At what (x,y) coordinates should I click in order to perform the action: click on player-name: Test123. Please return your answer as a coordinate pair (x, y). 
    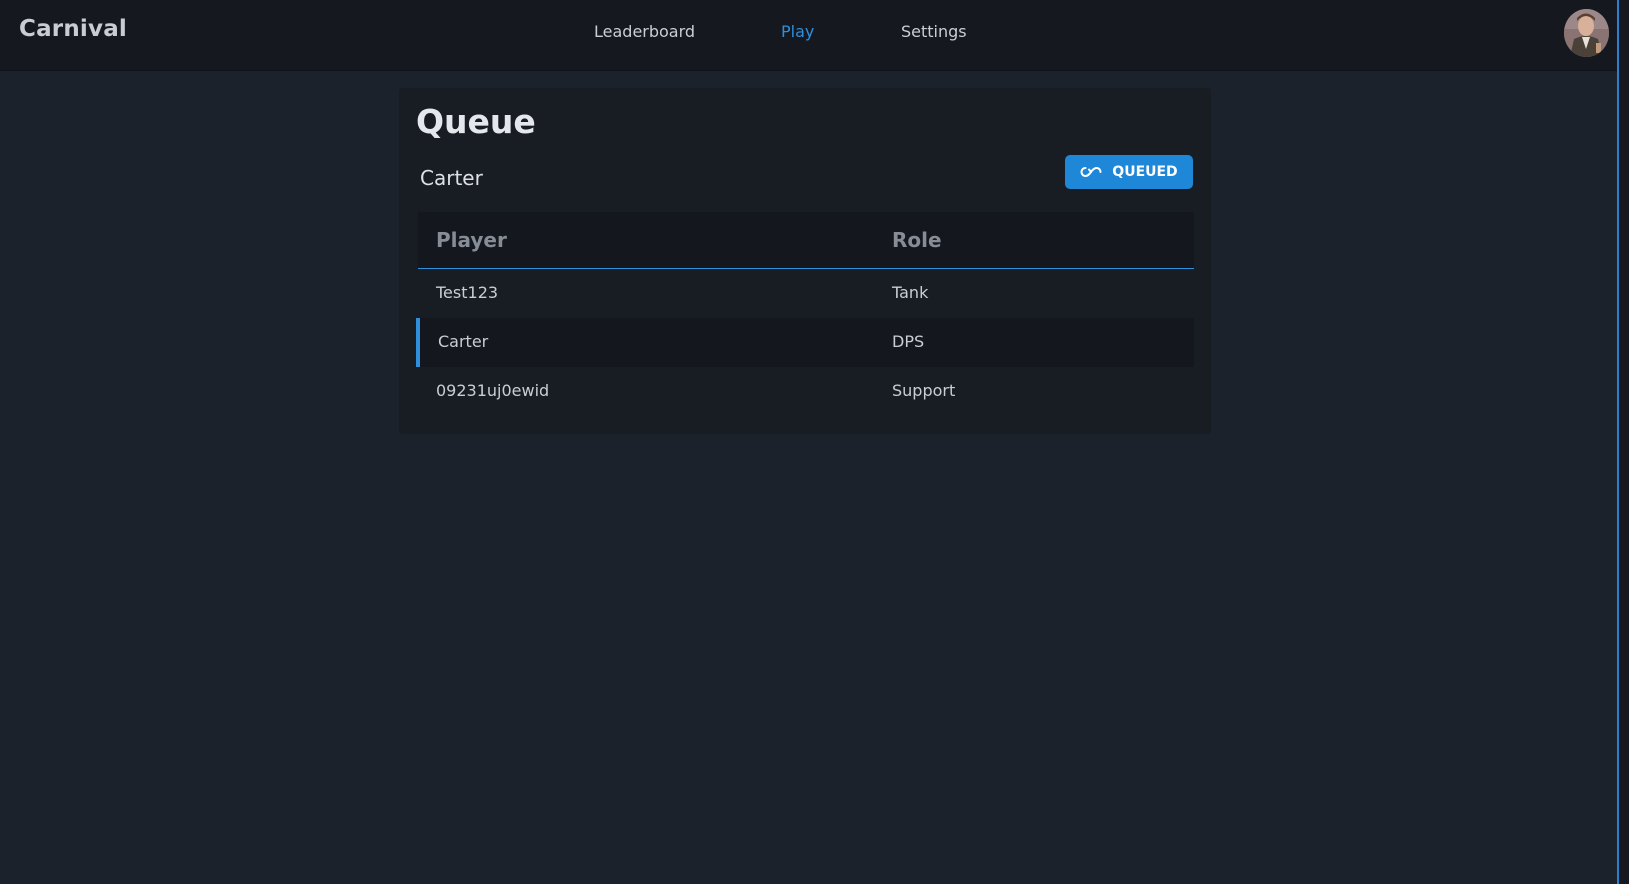
    Looking at the image, I should click on (467, 292).